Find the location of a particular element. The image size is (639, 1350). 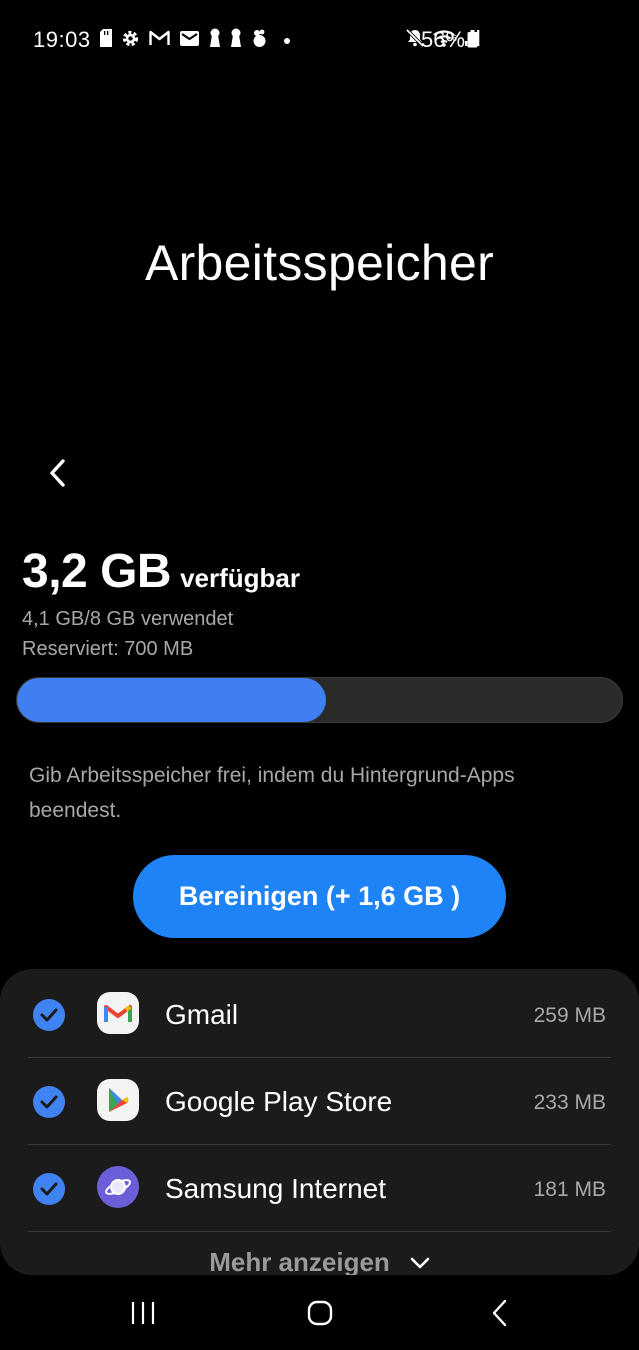

back-button is located at coordinates (57, 473).